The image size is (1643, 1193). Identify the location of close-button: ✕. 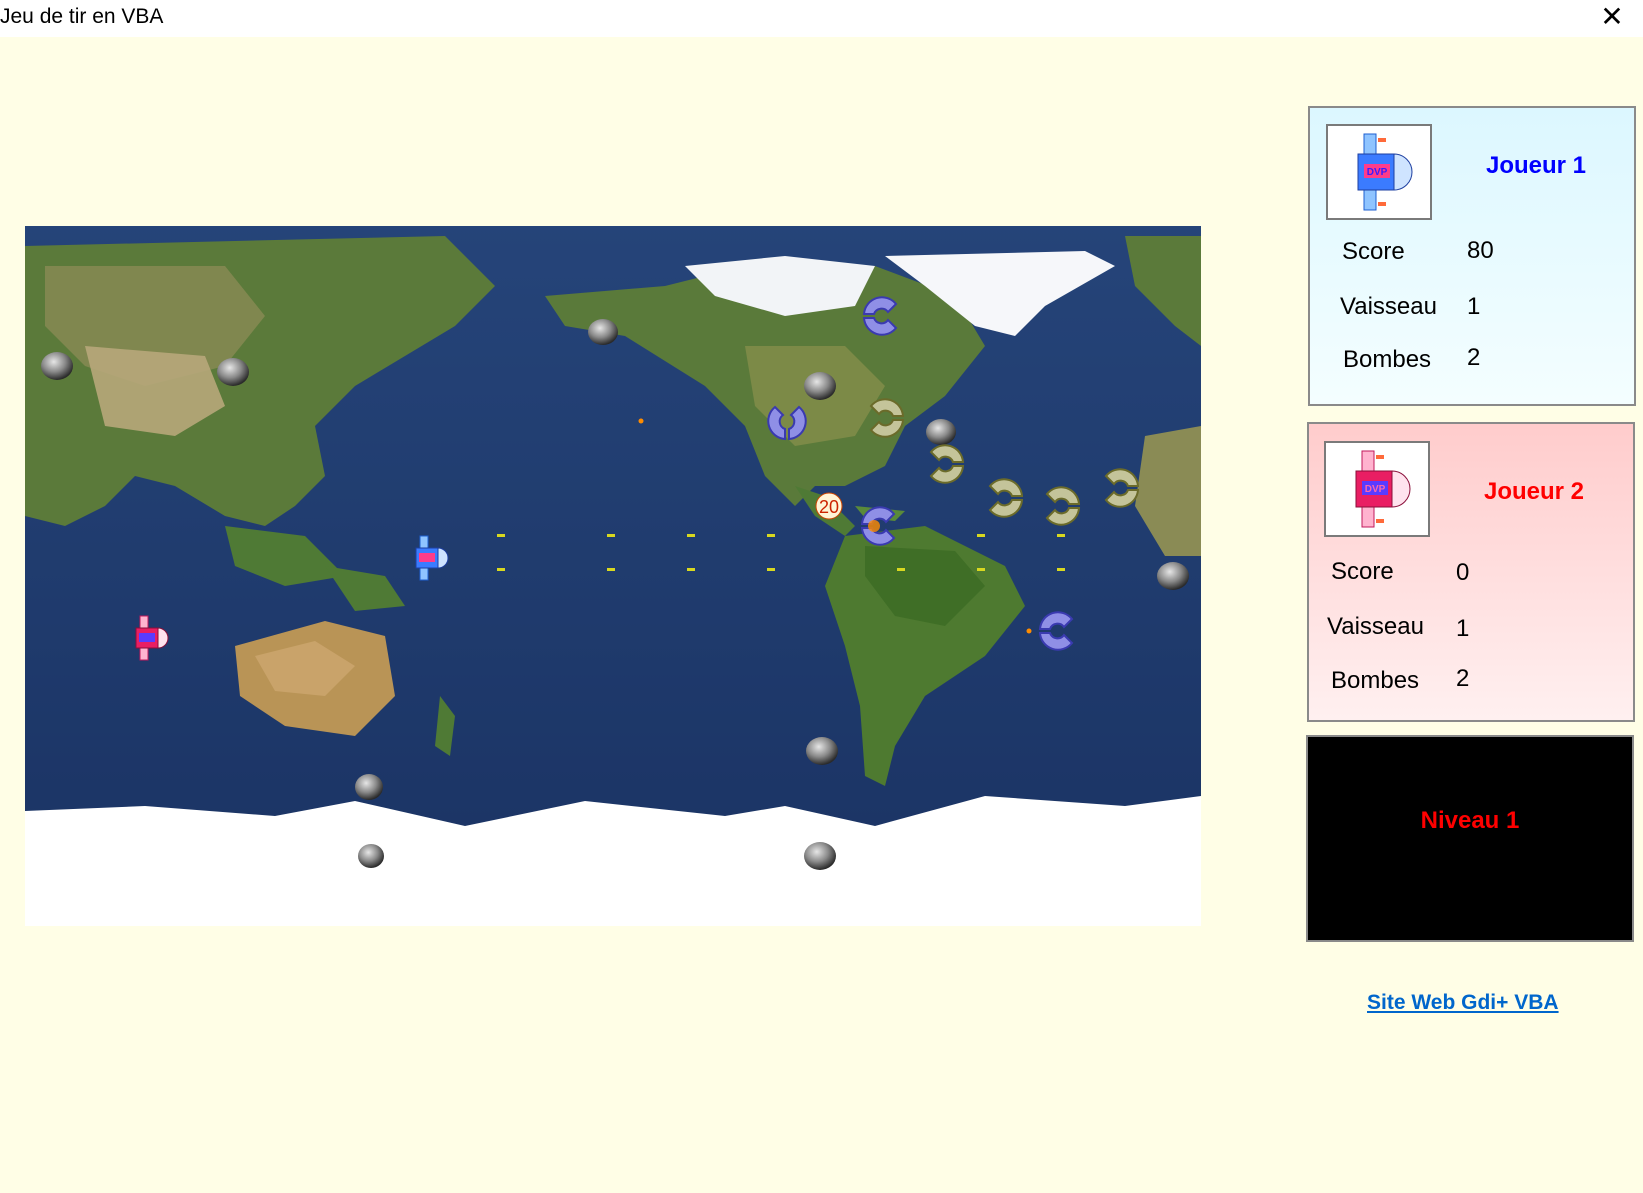
(1612, 19).